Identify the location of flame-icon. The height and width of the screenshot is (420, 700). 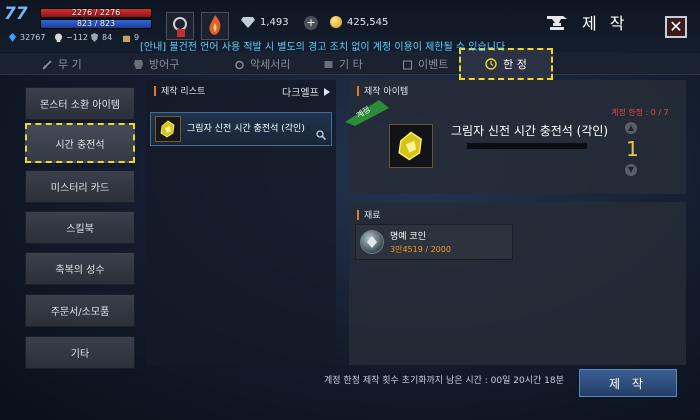
(215, 25).